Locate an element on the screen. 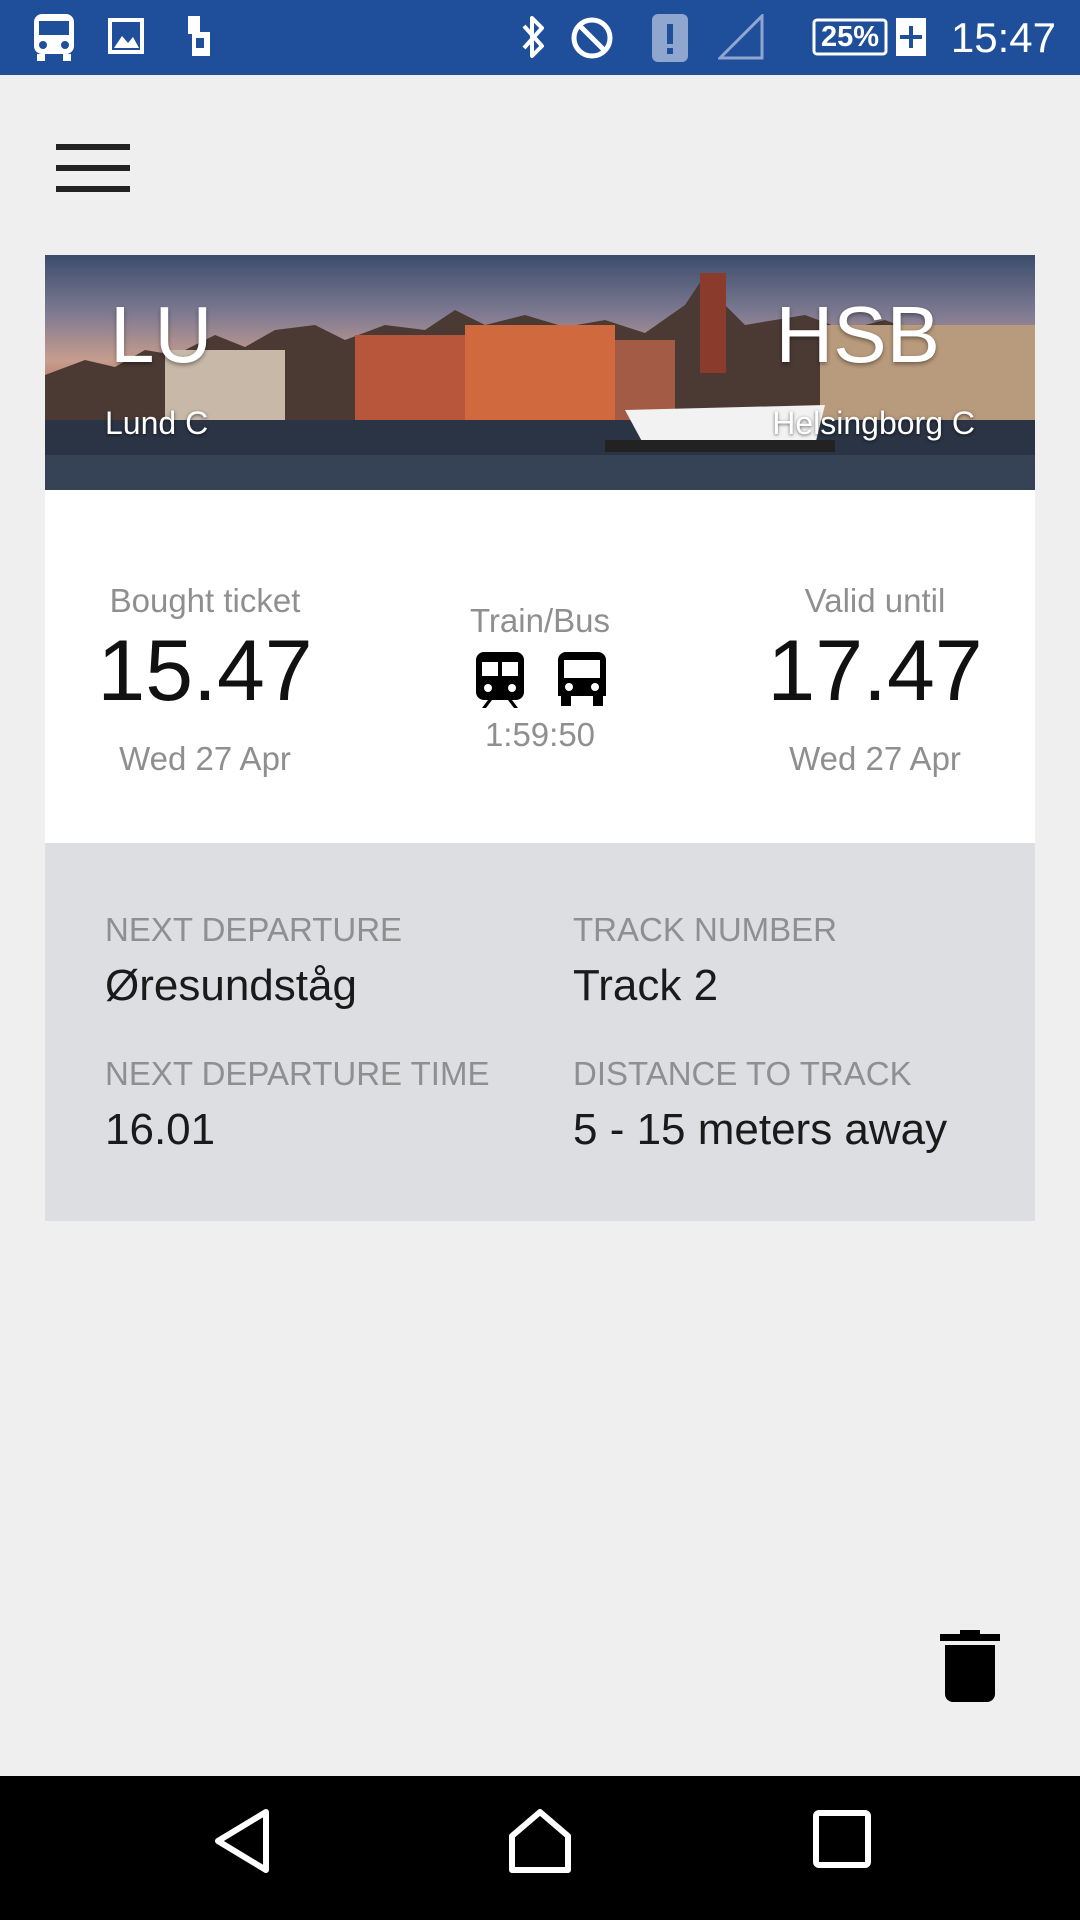  do-not-disturb-icon is located at coordinates (592, 38).